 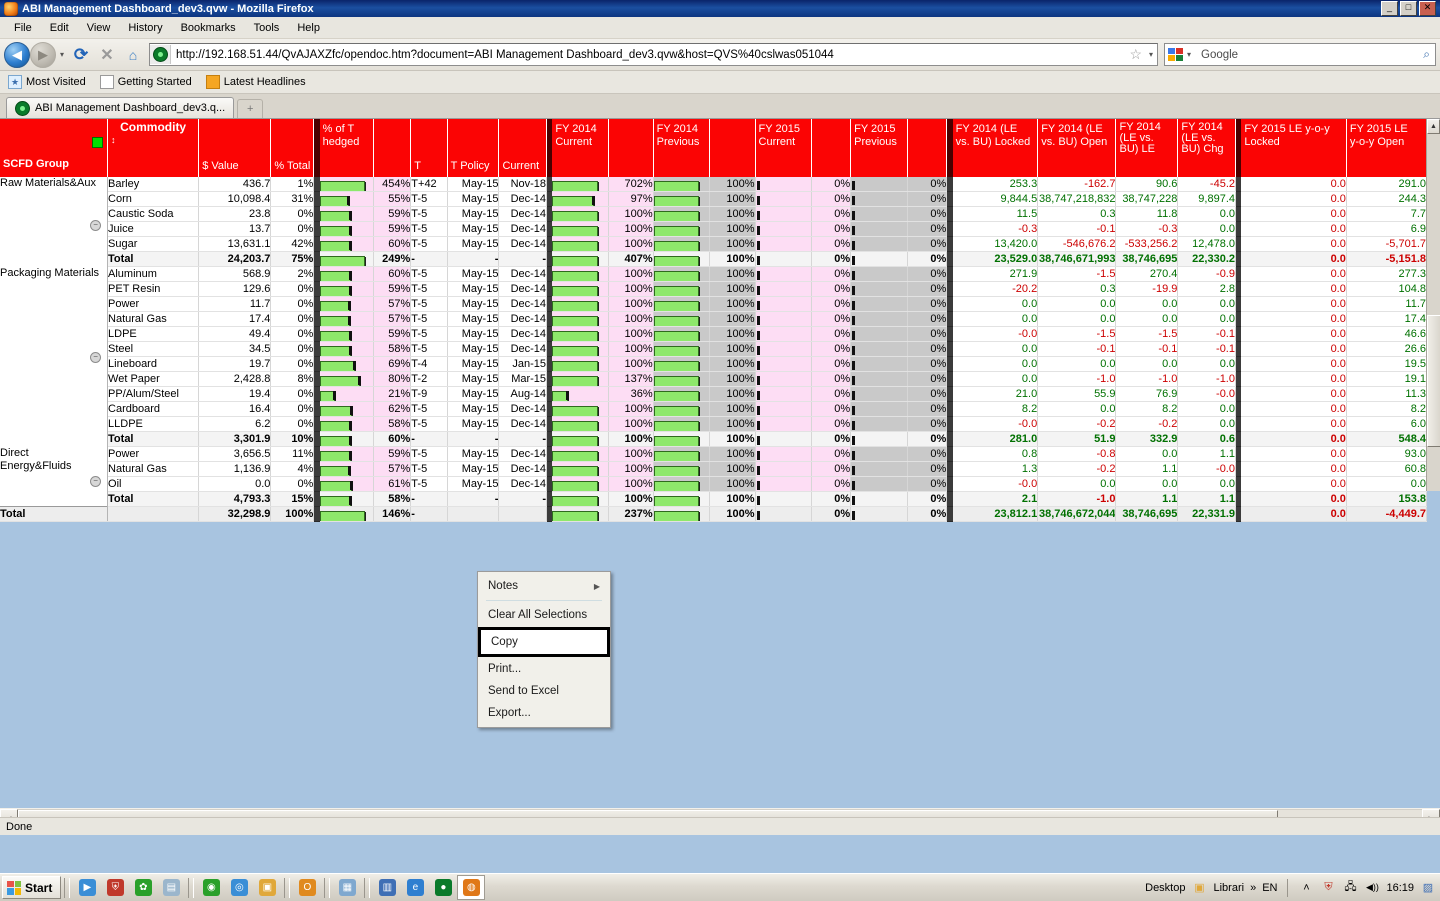 What do you see at coordinates (1387, 289) in the screenshot?
I see `cell-fy2015-open: 104.8` at bounding box center [1387, 289].